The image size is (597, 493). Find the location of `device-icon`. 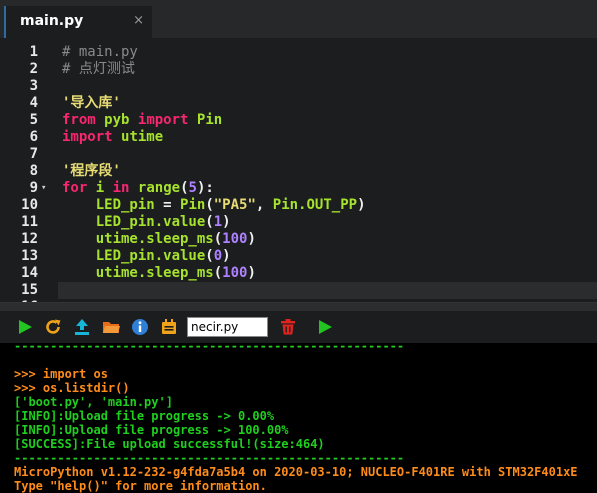

device-icon is located at coordinates (169, 327).